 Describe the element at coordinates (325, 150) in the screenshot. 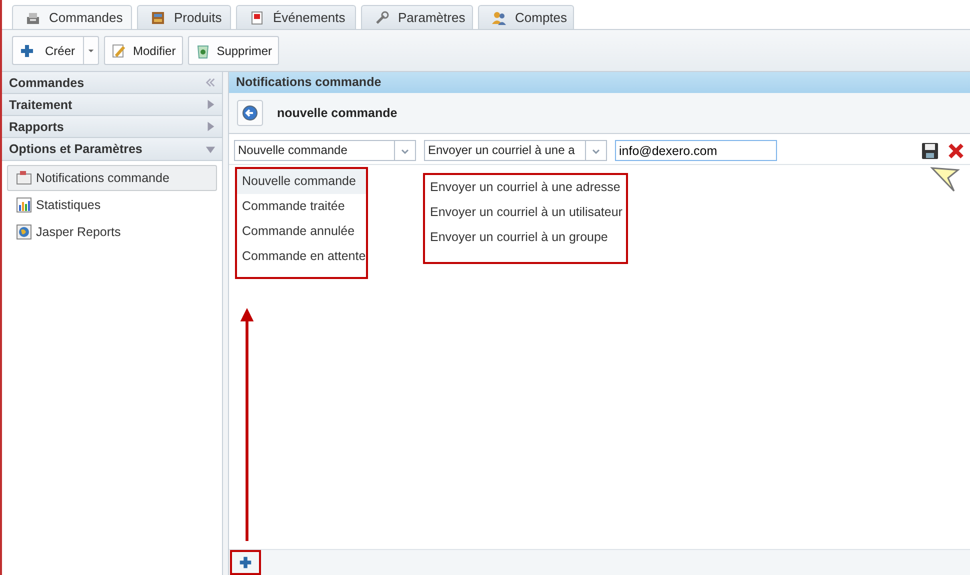

I see `dropdown-field: Nouvelle commande` at that location.